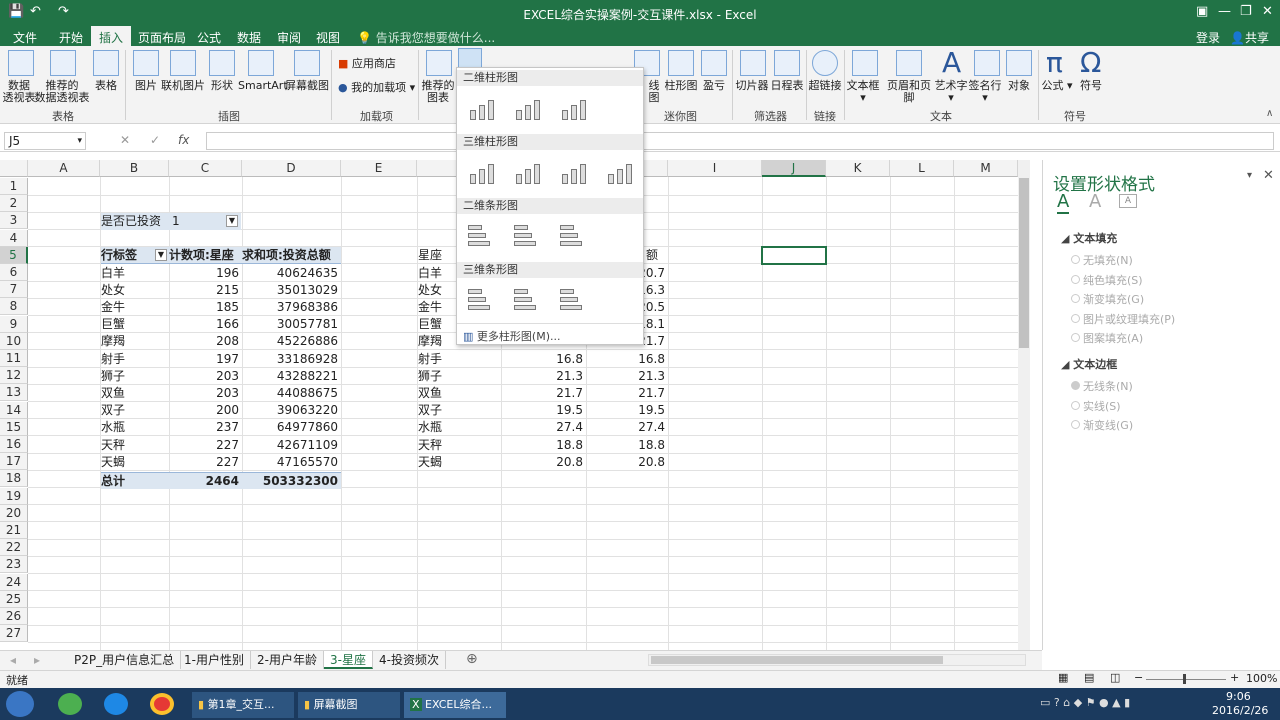  I want to click on header-footer-button: 页眉和页脚, so click(909, 92).